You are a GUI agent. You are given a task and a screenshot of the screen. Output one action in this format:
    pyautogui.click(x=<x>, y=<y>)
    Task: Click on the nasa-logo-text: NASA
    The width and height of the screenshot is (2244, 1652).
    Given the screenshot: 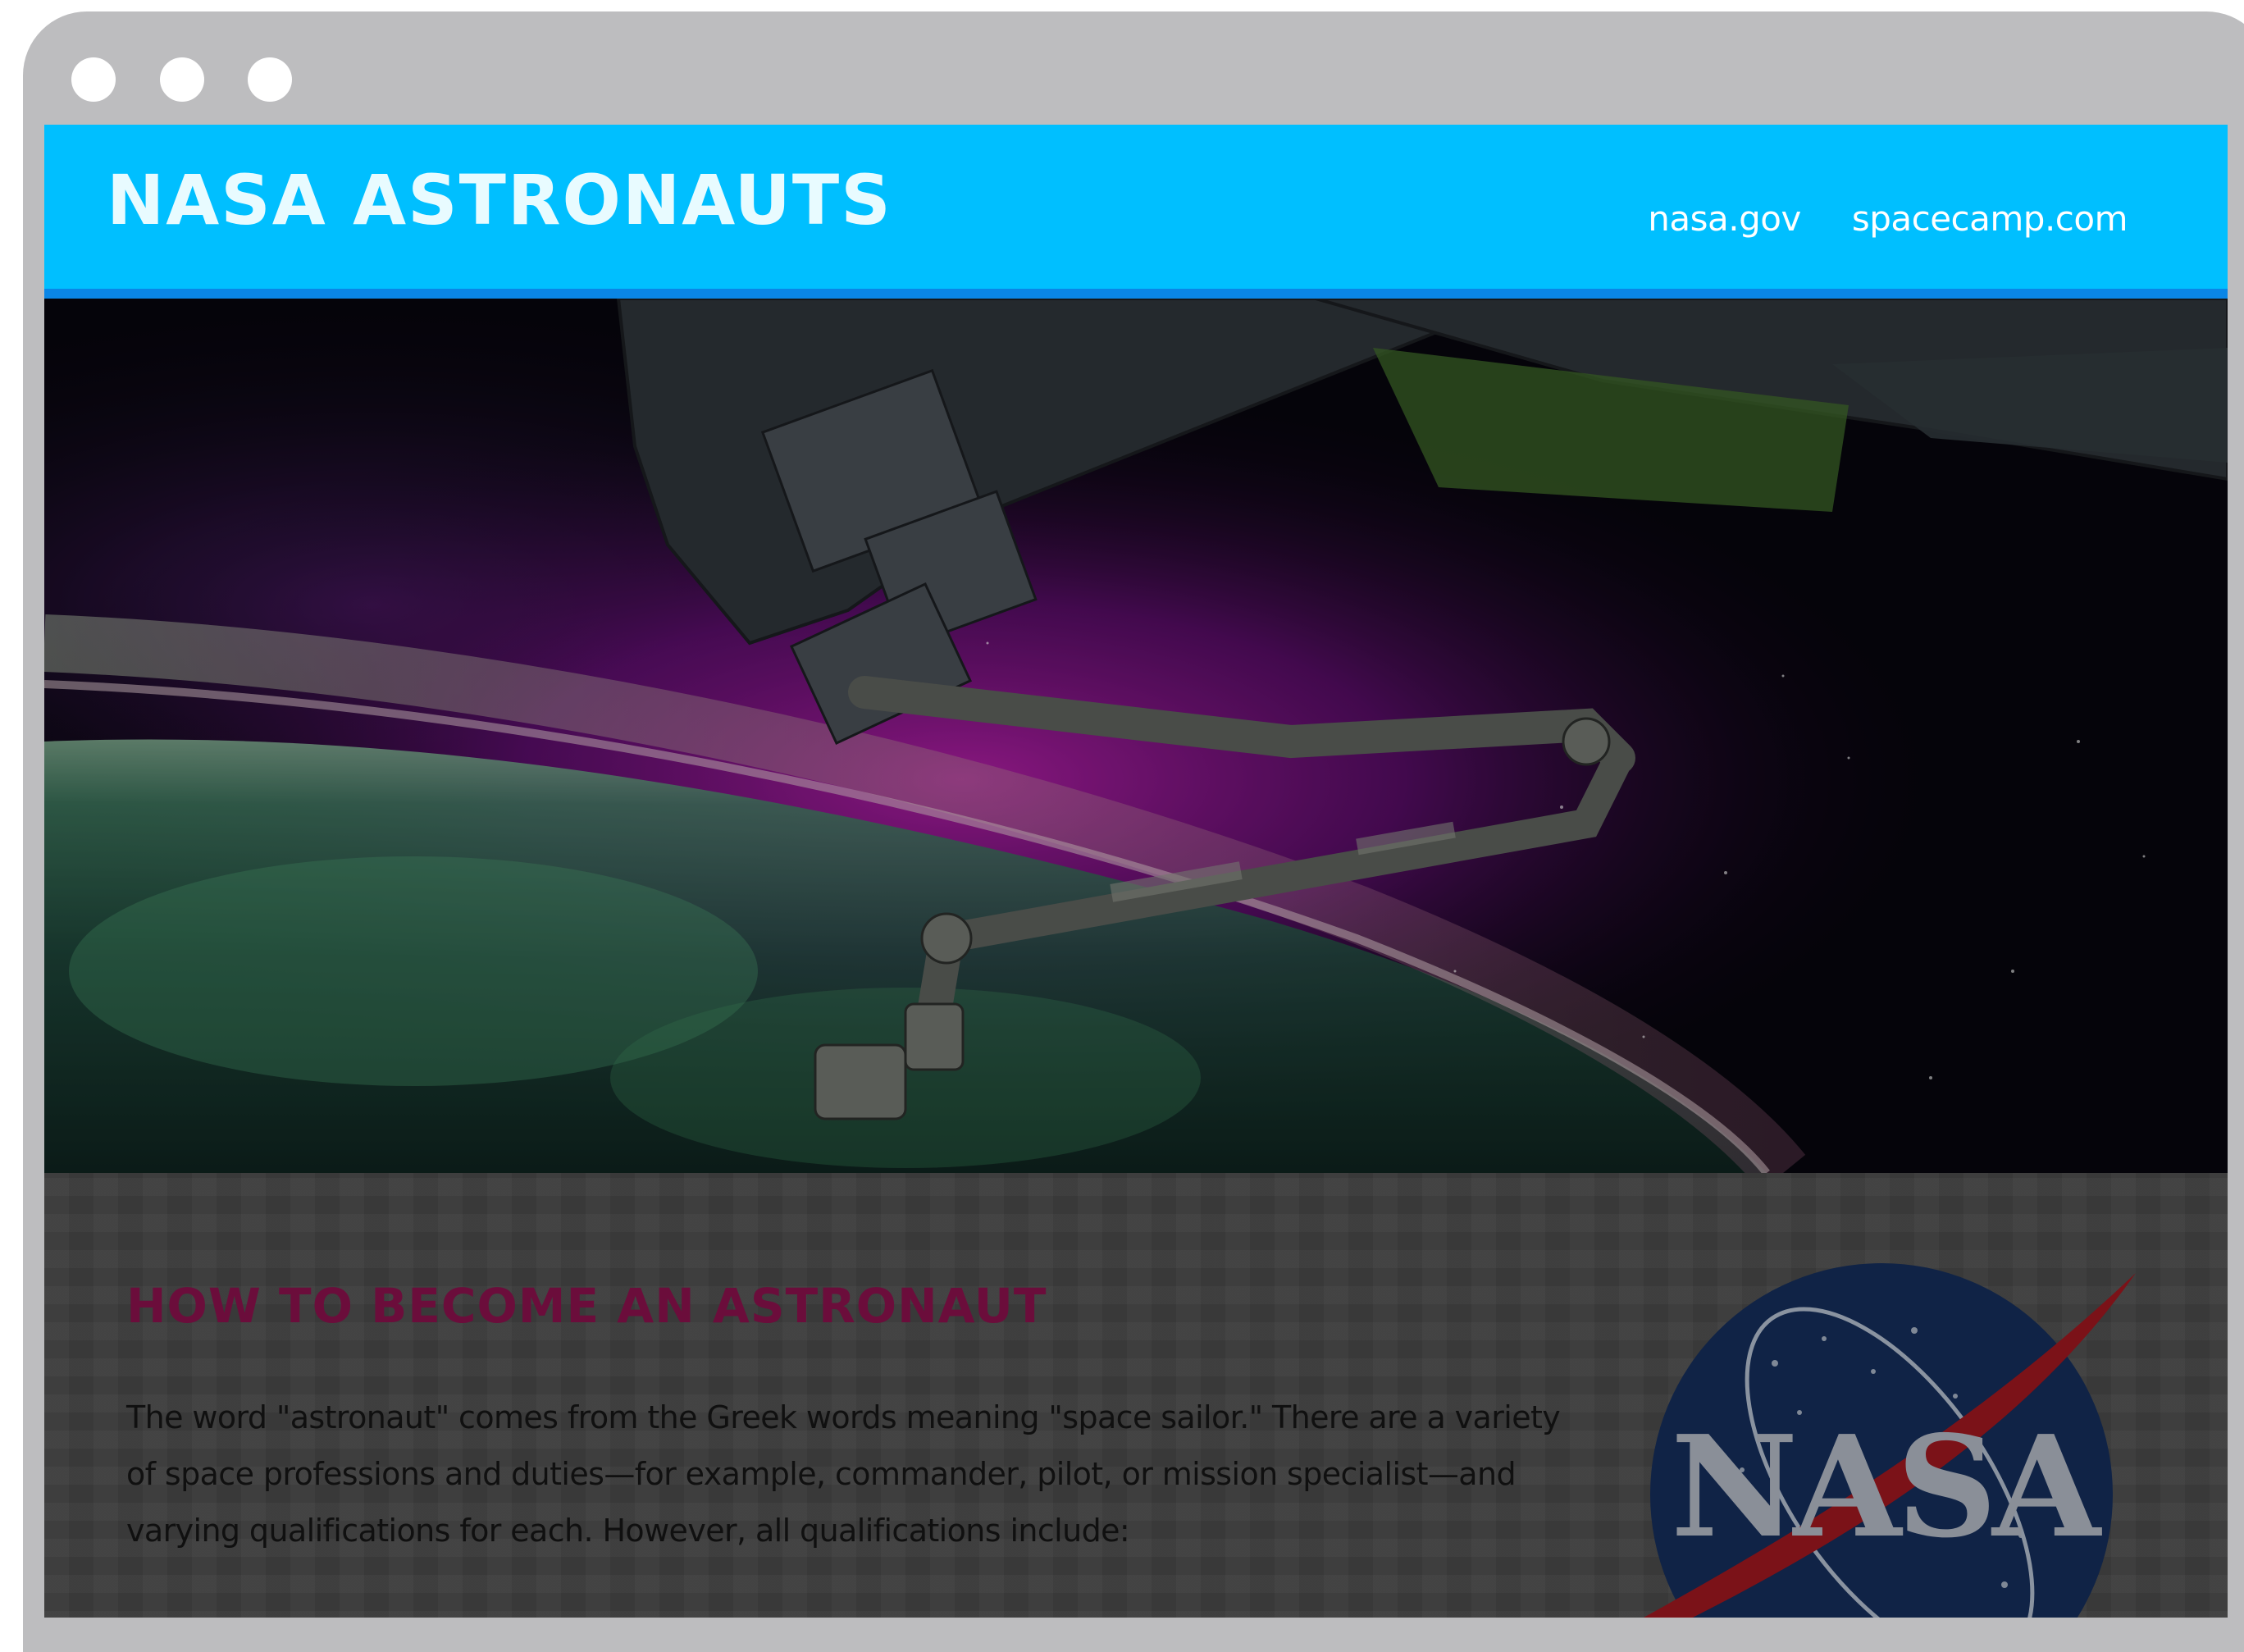 What is the action you would take?
    pyautogui.click(x=1886, y=1487)
    